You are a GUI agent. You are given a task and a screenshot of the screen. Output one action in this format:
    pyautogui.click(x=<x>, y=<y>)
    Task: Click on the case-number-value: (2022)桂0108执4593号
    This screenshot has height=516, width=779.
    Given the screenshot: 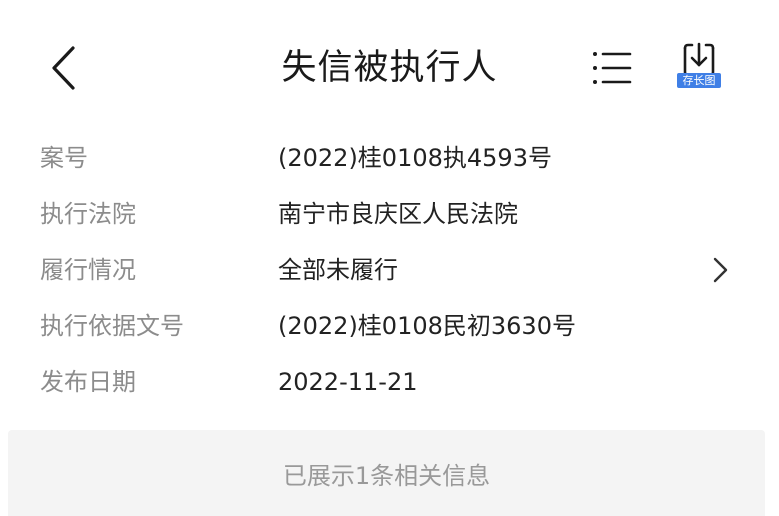 What is the action you would take?
    pyautogui.click(x=415, y=158)
    